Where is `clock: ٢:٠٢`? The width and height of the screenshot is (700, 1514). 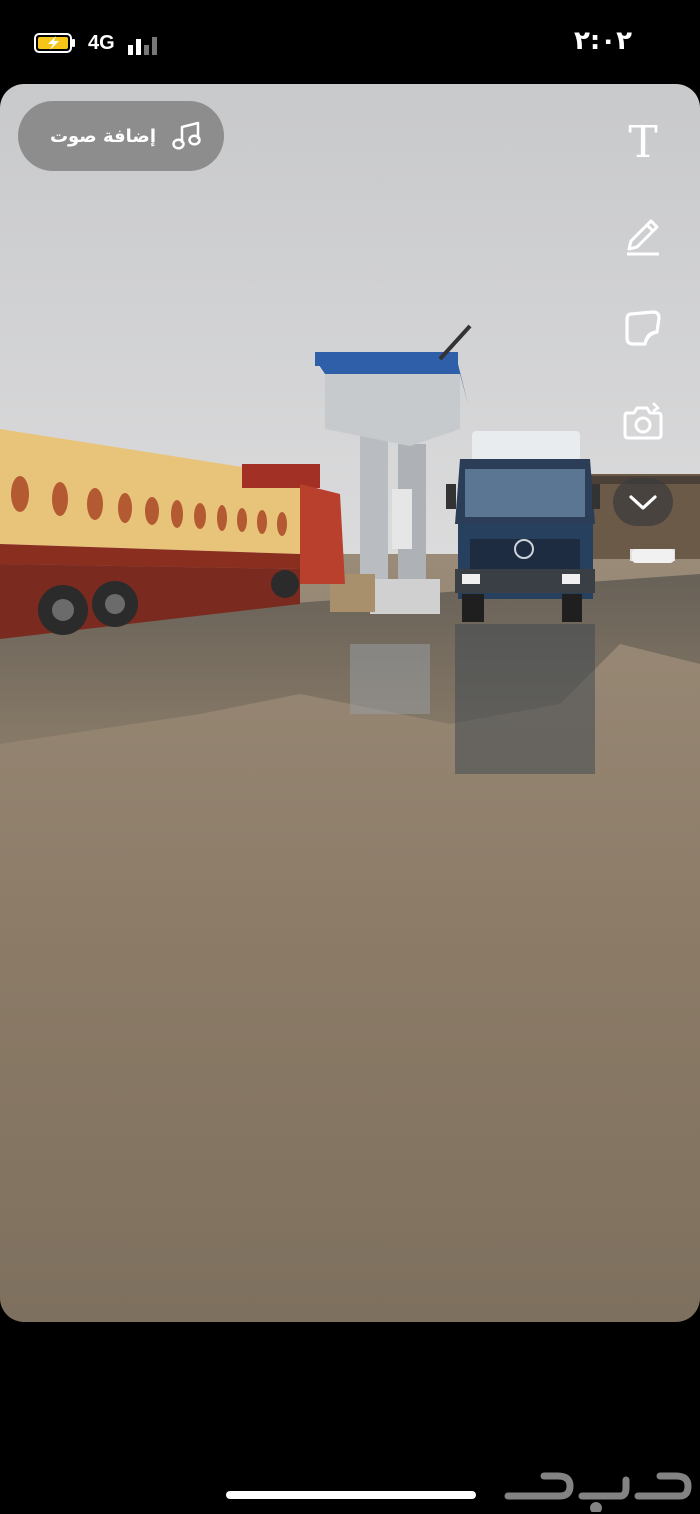
clock: ٢:٠٢ is located at coordinates (602, 41).